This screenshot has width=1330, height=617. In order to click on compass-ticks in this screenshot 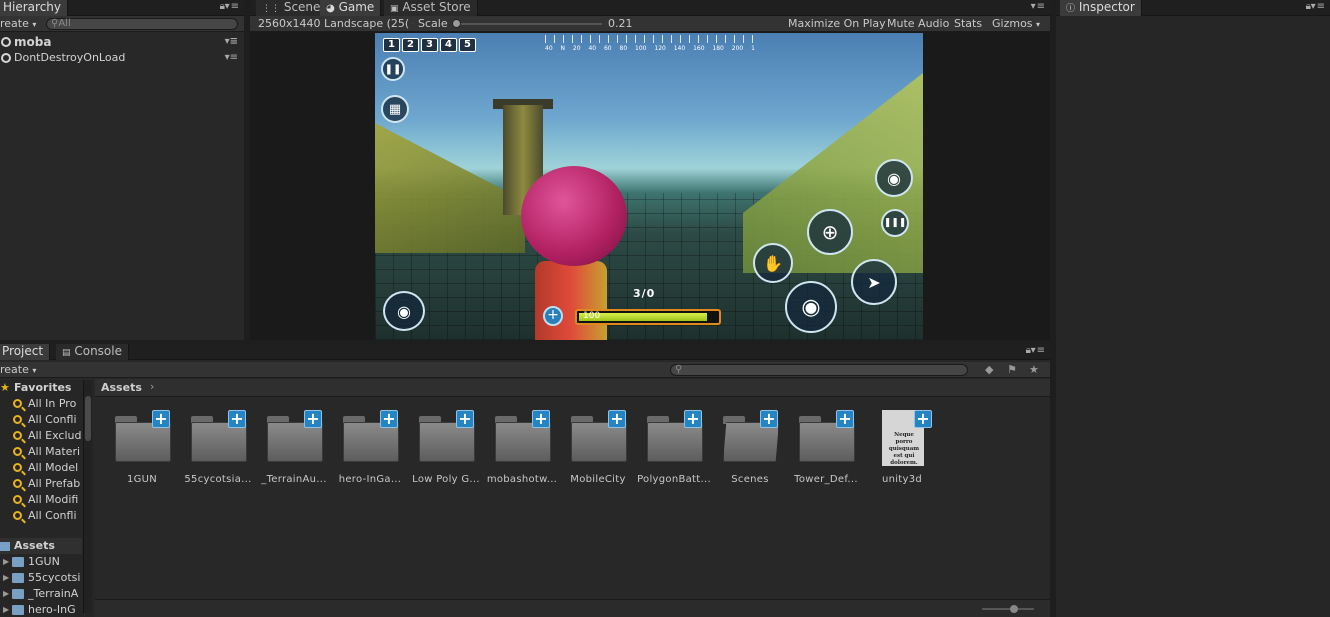, I will do `click(650, 39)`.